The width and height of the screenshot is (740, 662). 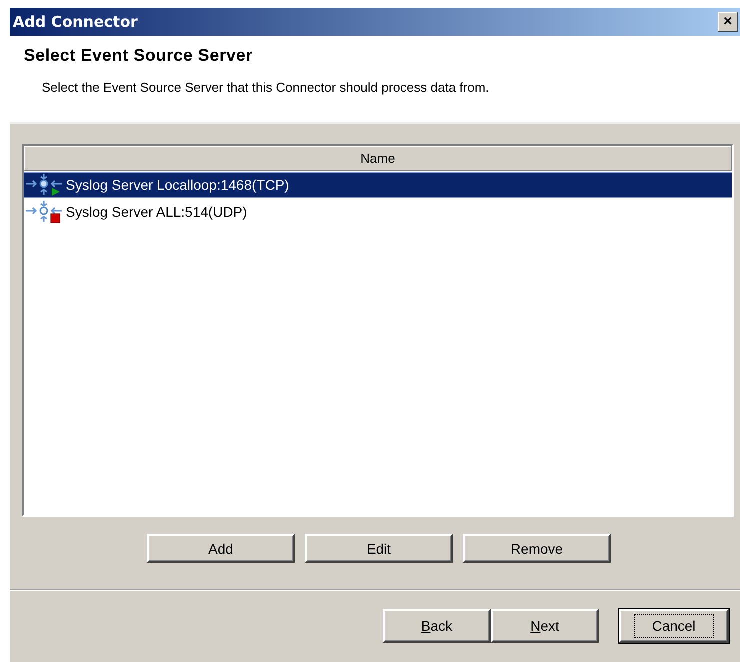 What do you see at coordinates (75, 22) in the screenshot?
I see `window-title: Add Connector` at bounding box center [75, 22].